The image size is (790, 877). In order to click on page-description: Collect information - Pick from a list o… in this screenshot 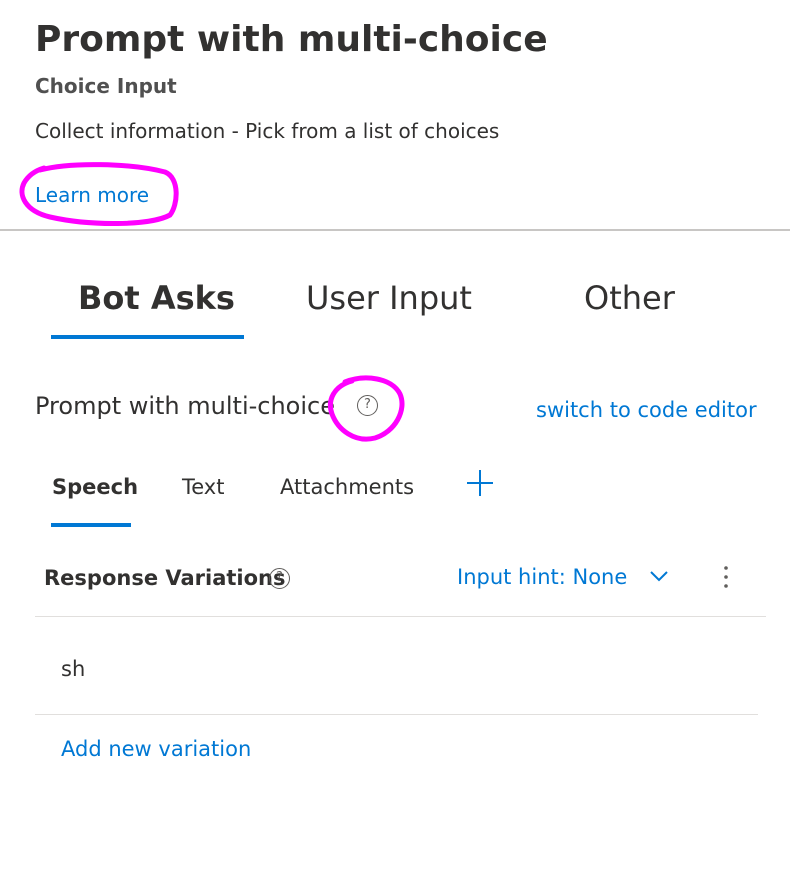, I will do `click(267, 131)`.